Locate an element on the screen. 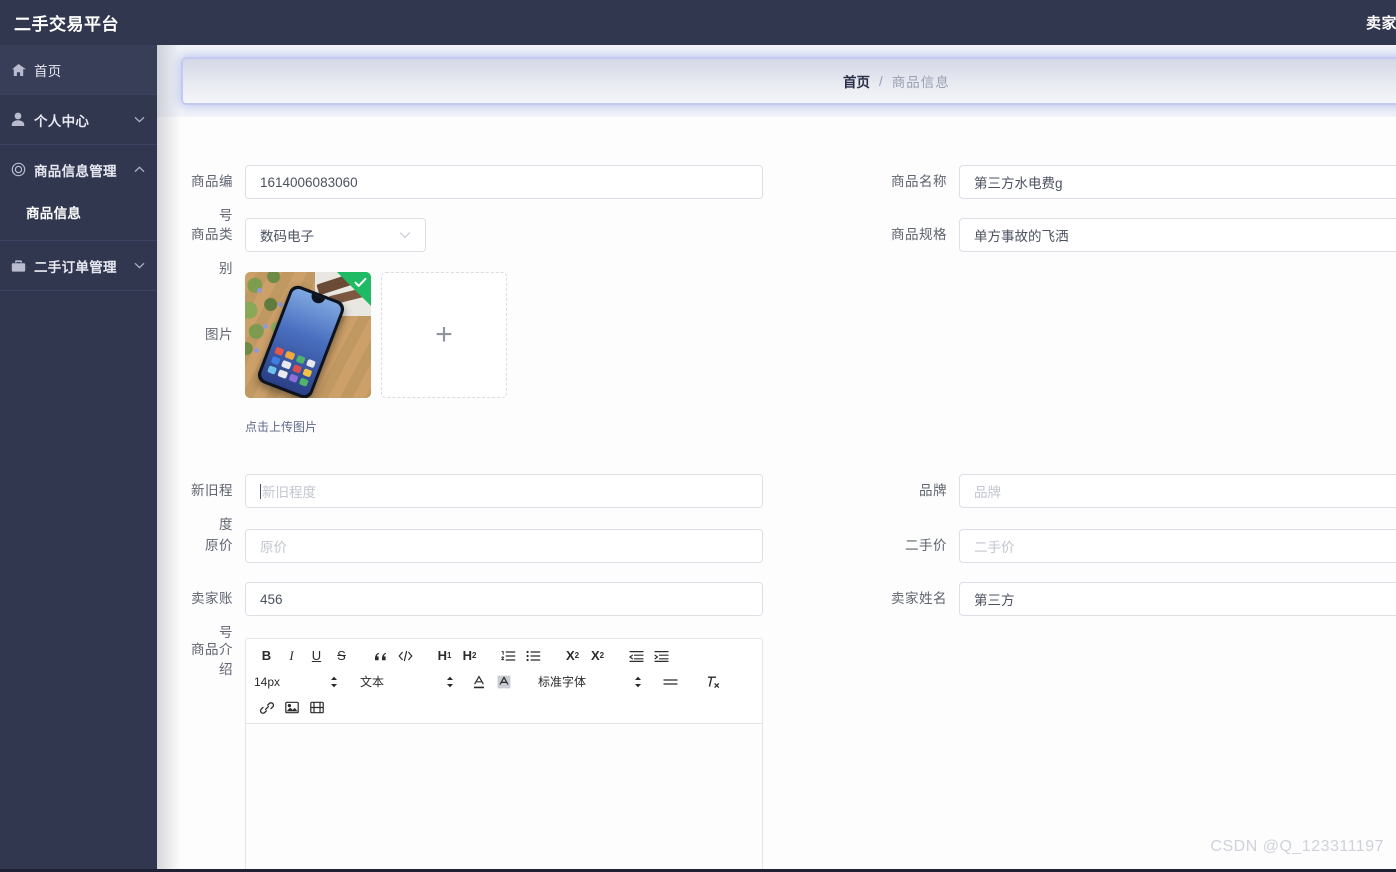 Image resolution: width=1396 pixels, height=872 pixels. seller-account-input: 456 is located at coordinates (504, 599).